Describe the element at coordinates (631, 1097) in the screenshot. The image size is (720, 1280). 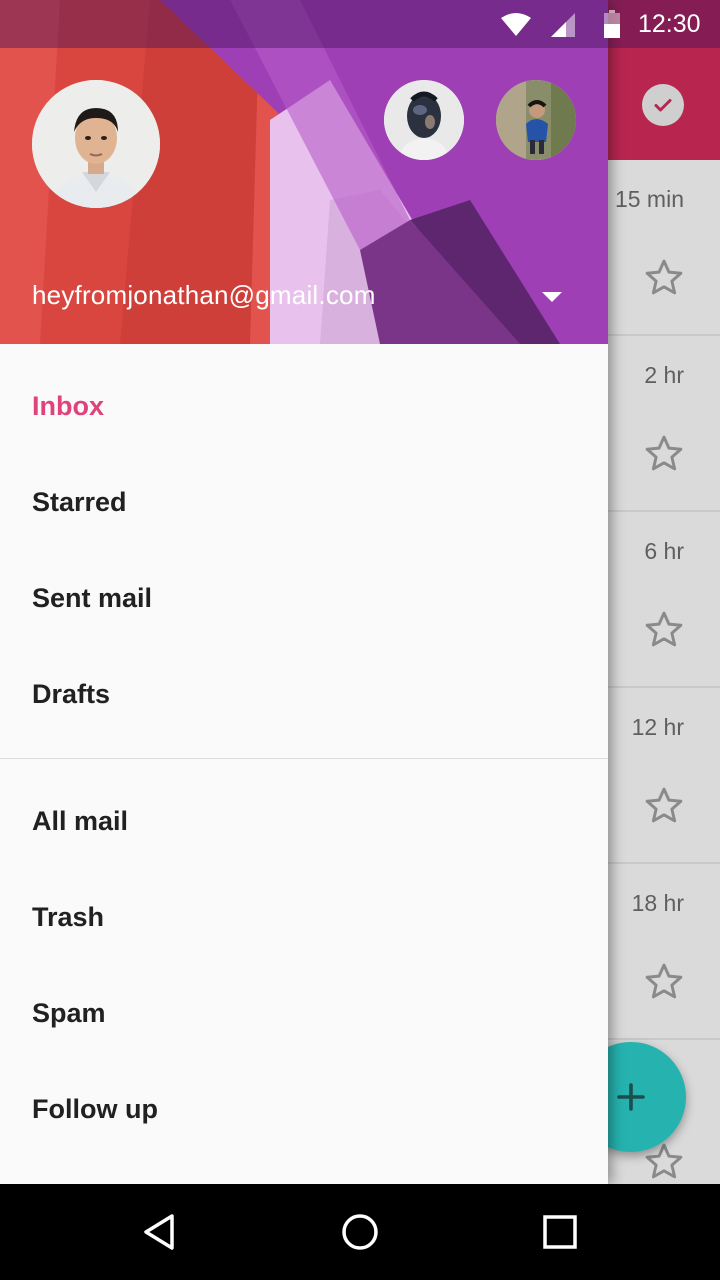
I see `add-icon` at that location.